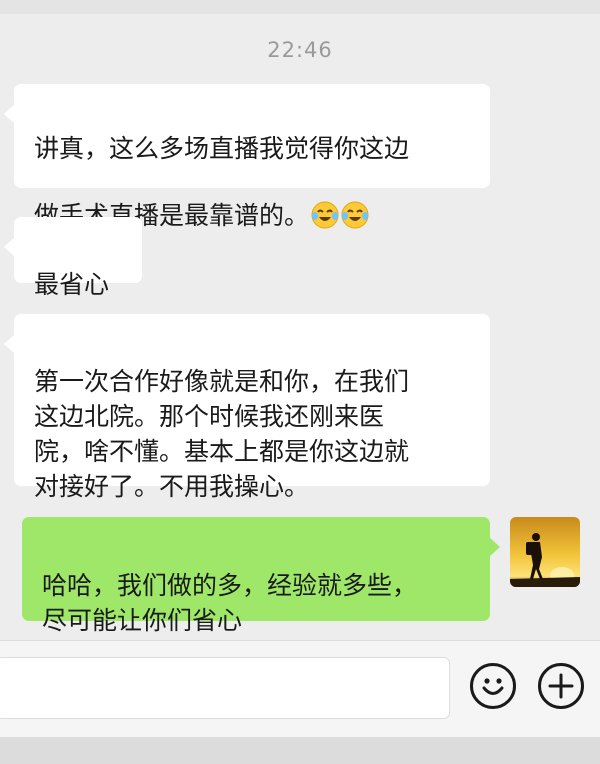 This screenshot has height=764, width=600. I want to click on smiley-face-icon, so click(493, 686).